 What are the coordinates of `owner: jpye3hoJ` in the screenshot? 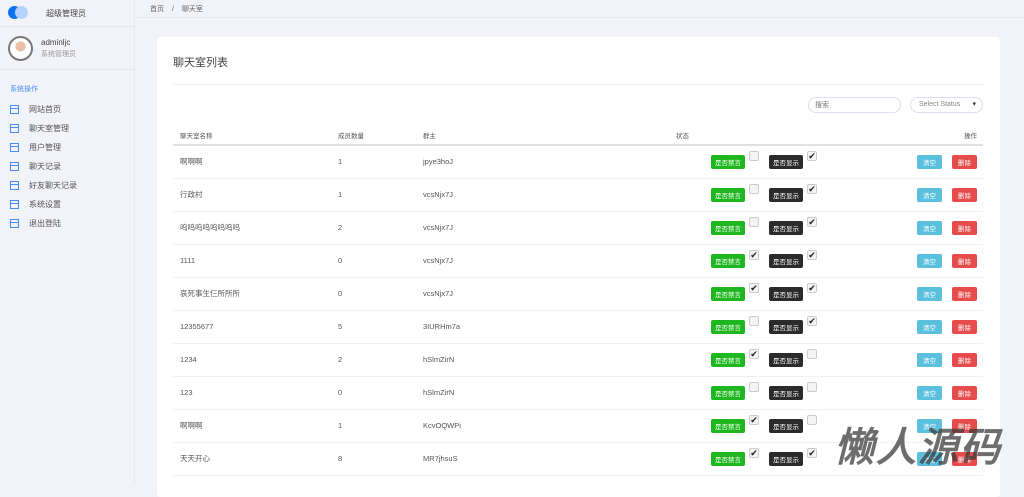 It's located at (506, 162).